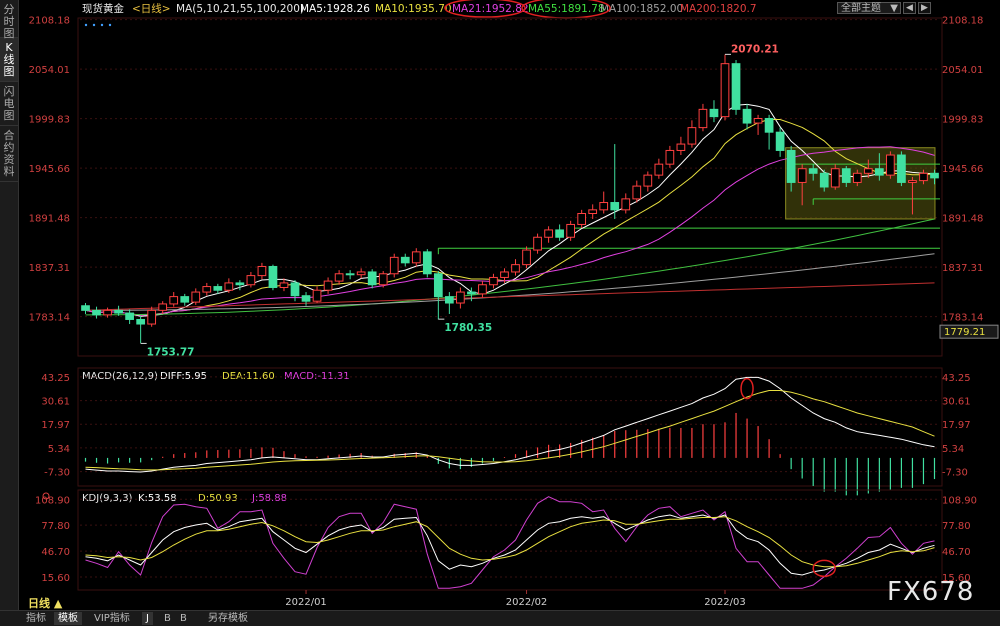 Image resolution: width=1000 pixels, height=626 pixels. I want to click on annotation-label-2: 1753.77, so click(171, 352).